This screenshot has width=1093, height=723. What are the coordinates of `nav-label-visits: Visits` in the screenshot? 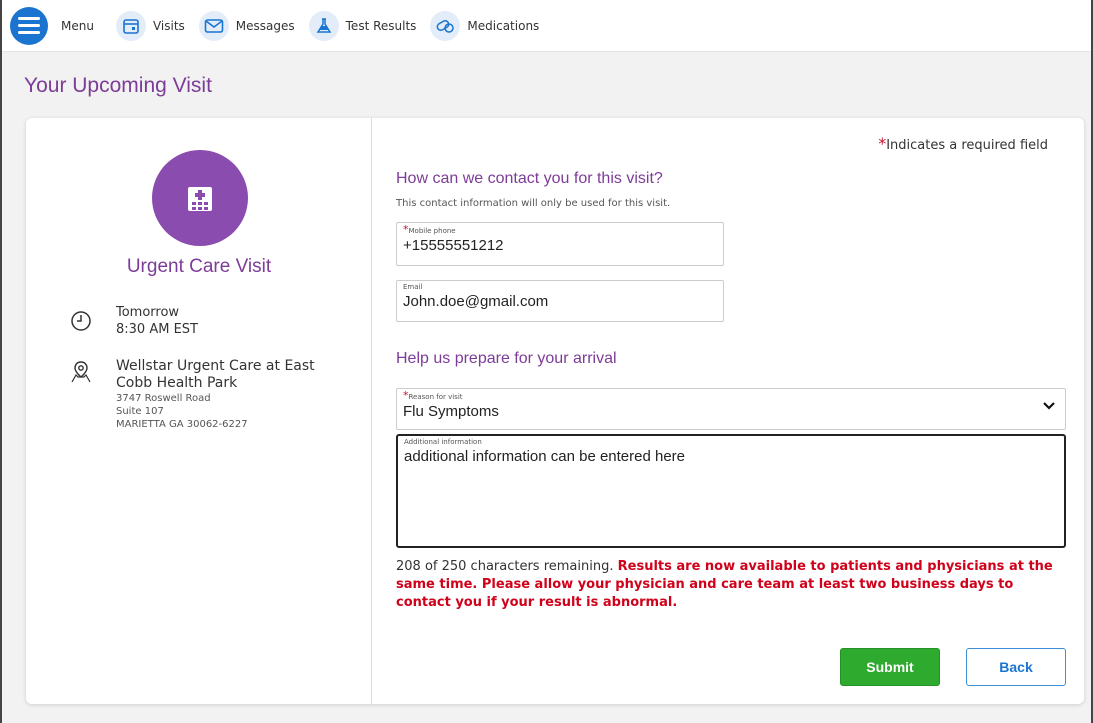 It's located at (168, 25).